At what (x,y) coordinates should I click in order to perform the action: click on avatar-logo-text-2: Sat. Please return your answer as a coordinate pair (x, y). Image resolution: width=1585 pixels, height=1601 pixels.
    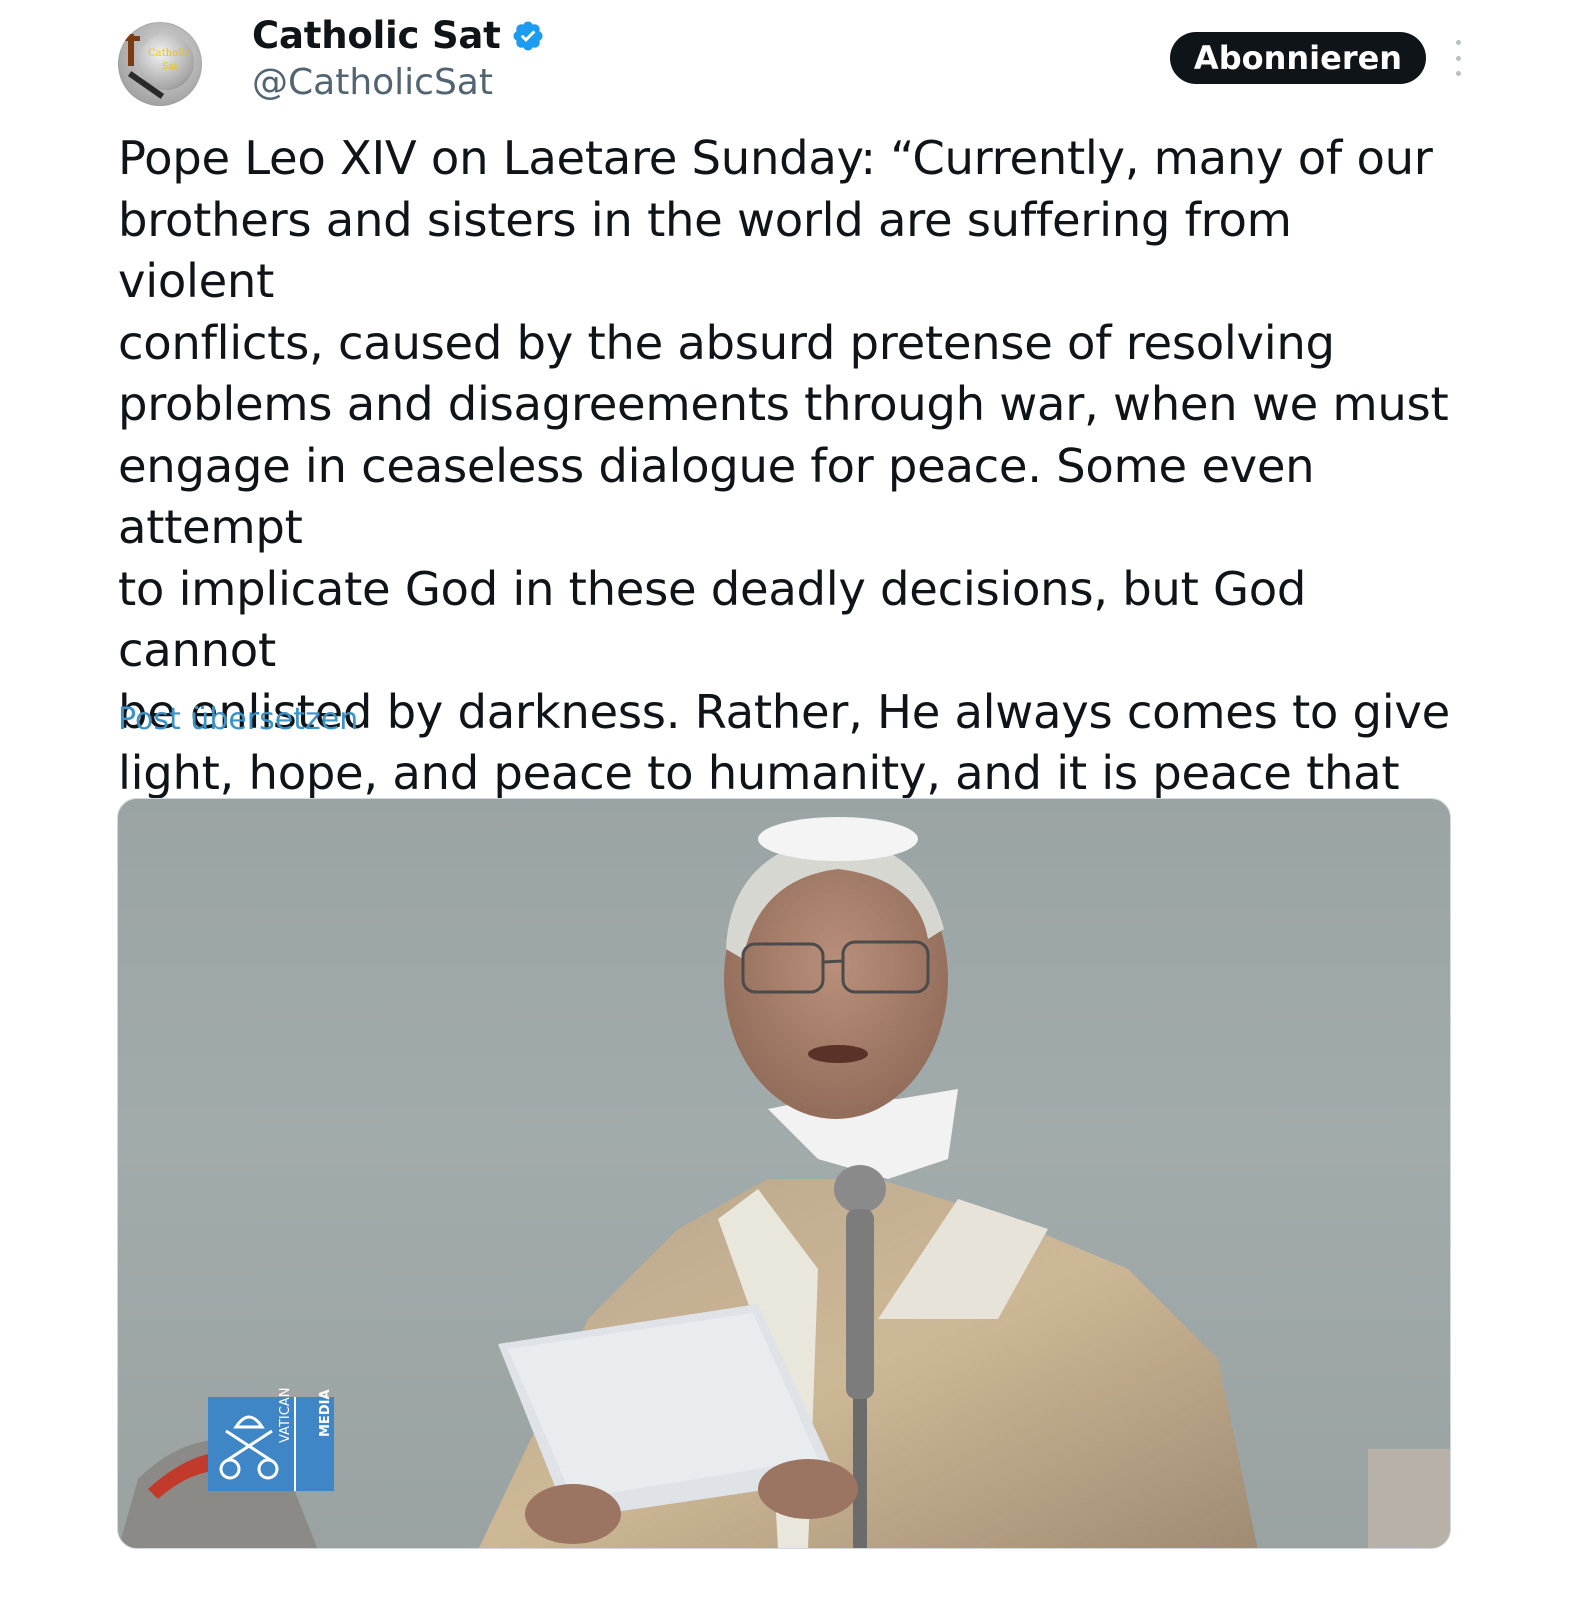
    Looking at the image, I should click on (170, 67).